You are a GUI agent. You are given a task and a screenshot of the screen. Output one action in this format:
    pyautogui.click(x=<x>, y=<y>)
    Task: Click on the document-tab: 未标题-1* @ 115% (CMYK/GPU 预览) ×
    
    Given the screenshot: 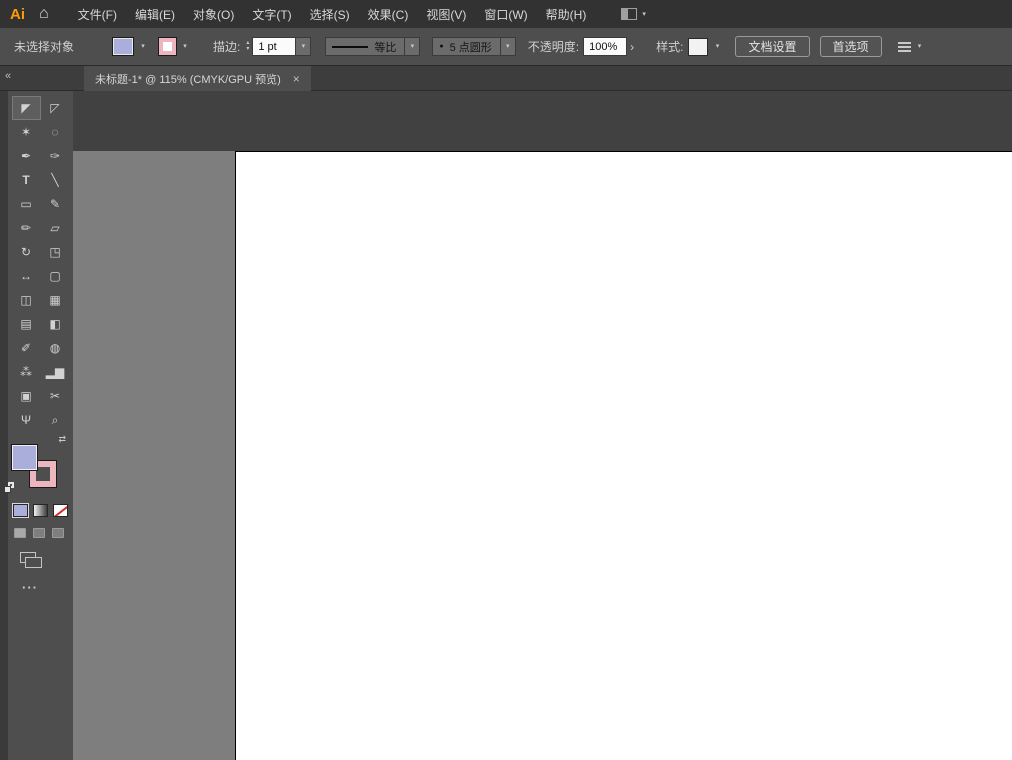 What is the action you would take?
    pyautogui.click(x=197, y=78)
    